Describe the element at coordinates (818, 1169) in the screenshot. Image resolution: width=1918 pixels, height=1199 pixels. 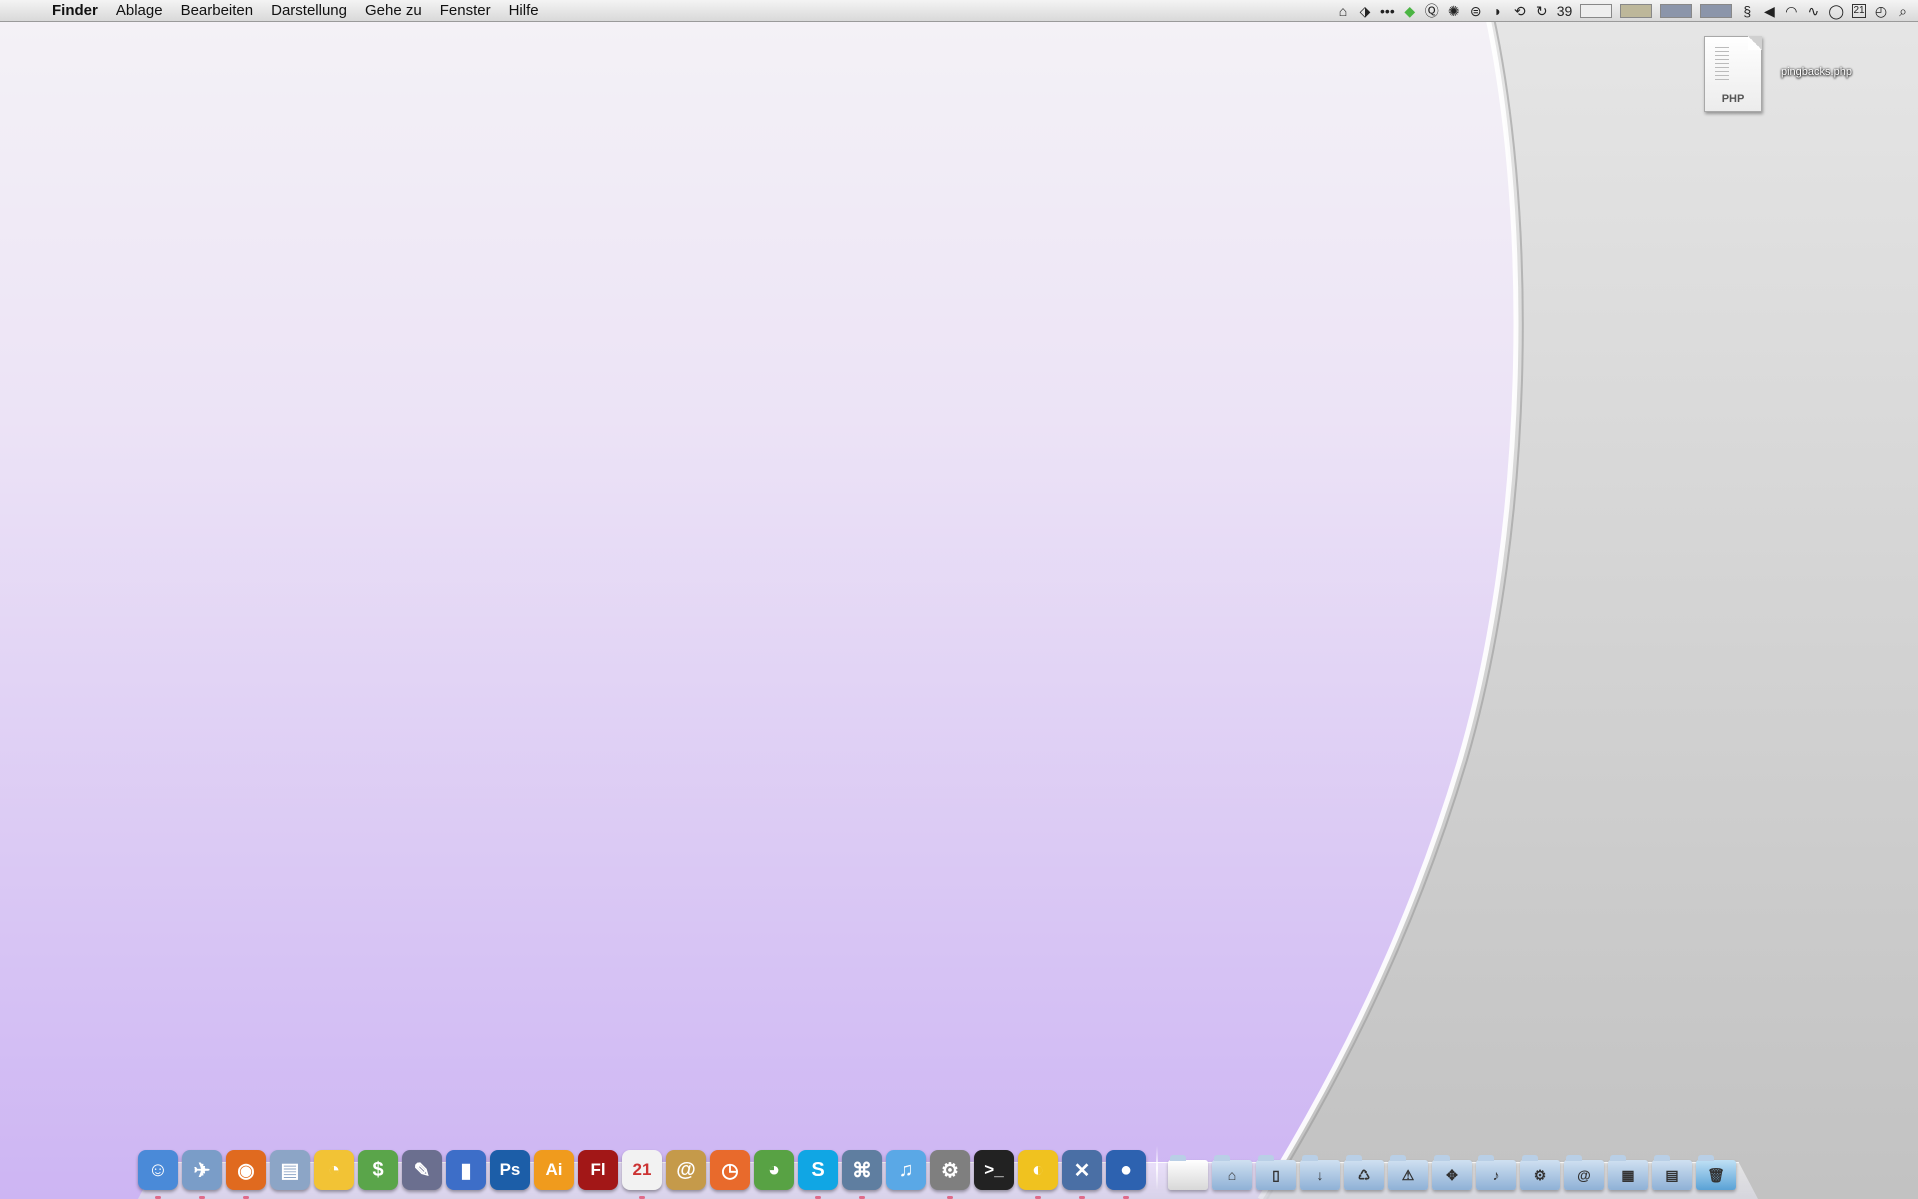
I see `dock-app-glyph: S` at that location.